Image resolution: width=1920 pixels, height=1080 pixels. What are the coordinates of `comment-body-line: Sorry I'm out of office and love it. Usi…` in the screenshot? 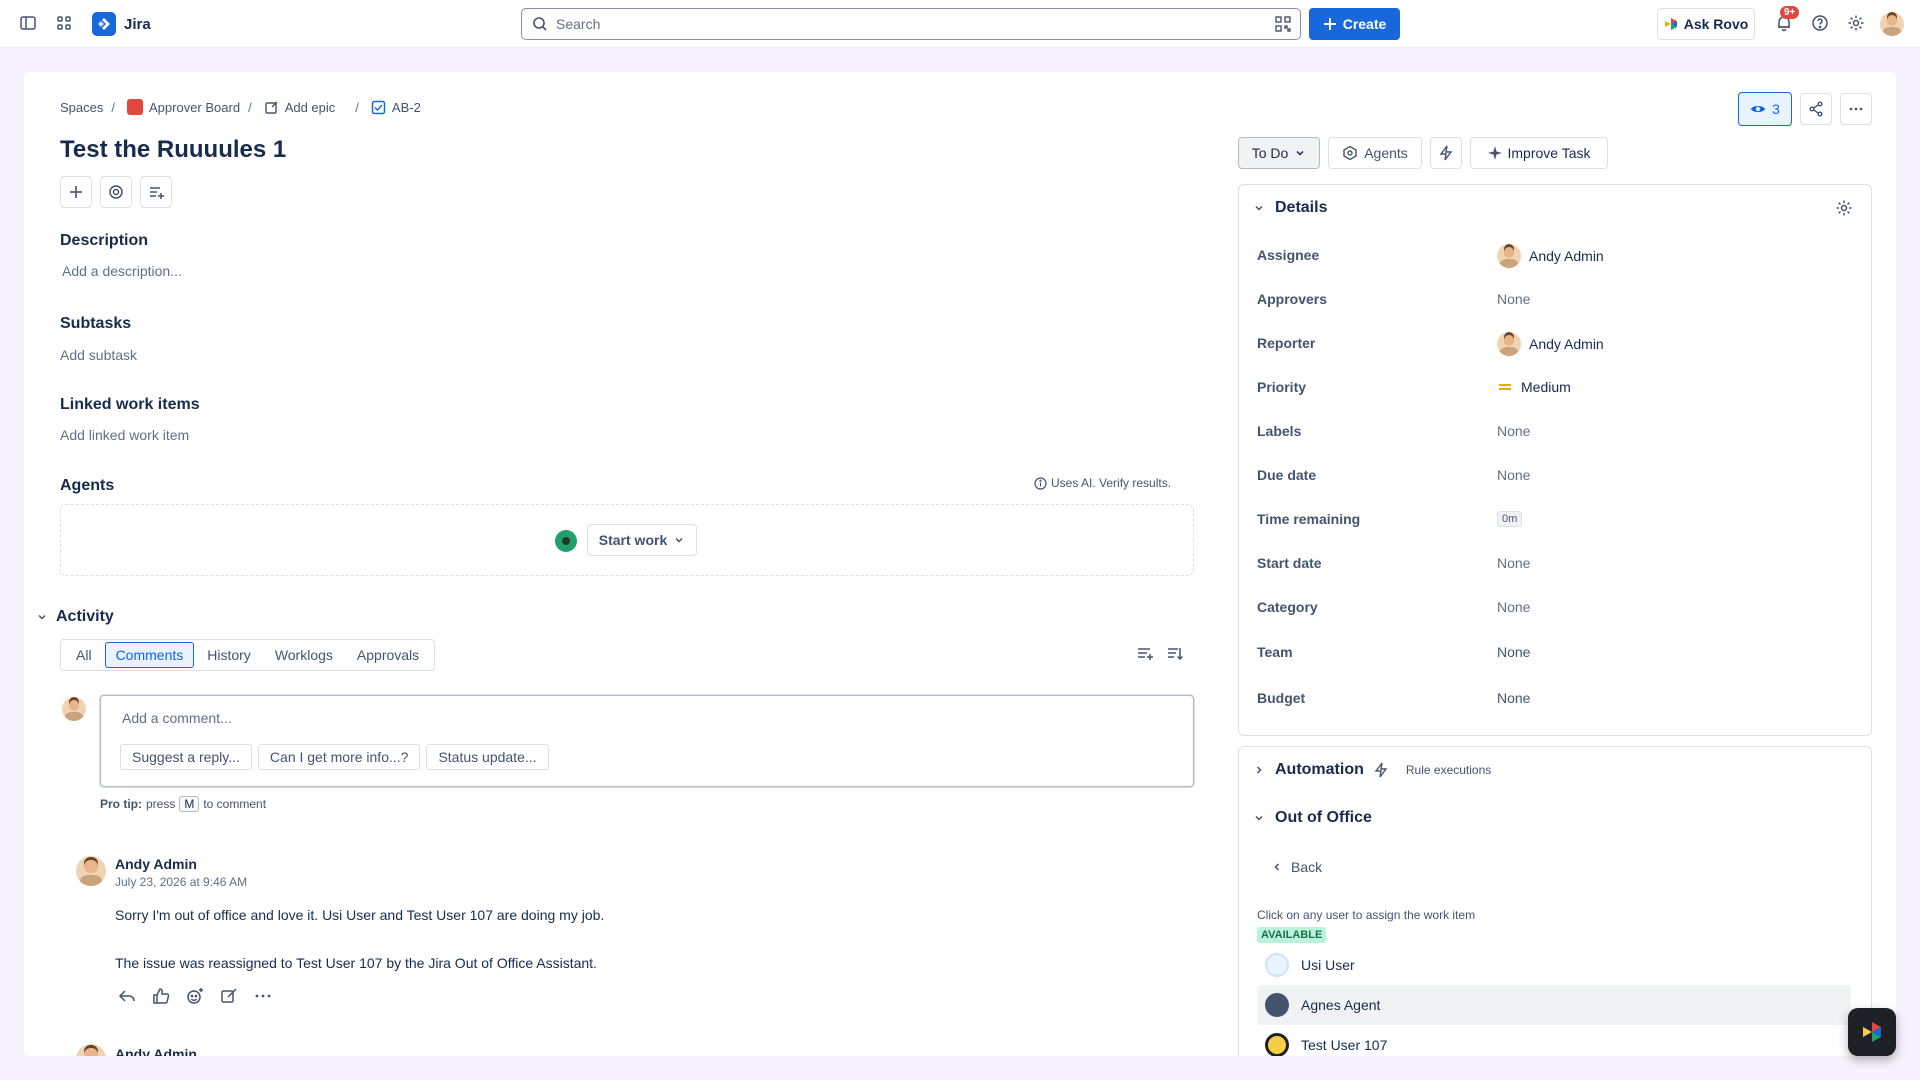 It's located at (360, 915).